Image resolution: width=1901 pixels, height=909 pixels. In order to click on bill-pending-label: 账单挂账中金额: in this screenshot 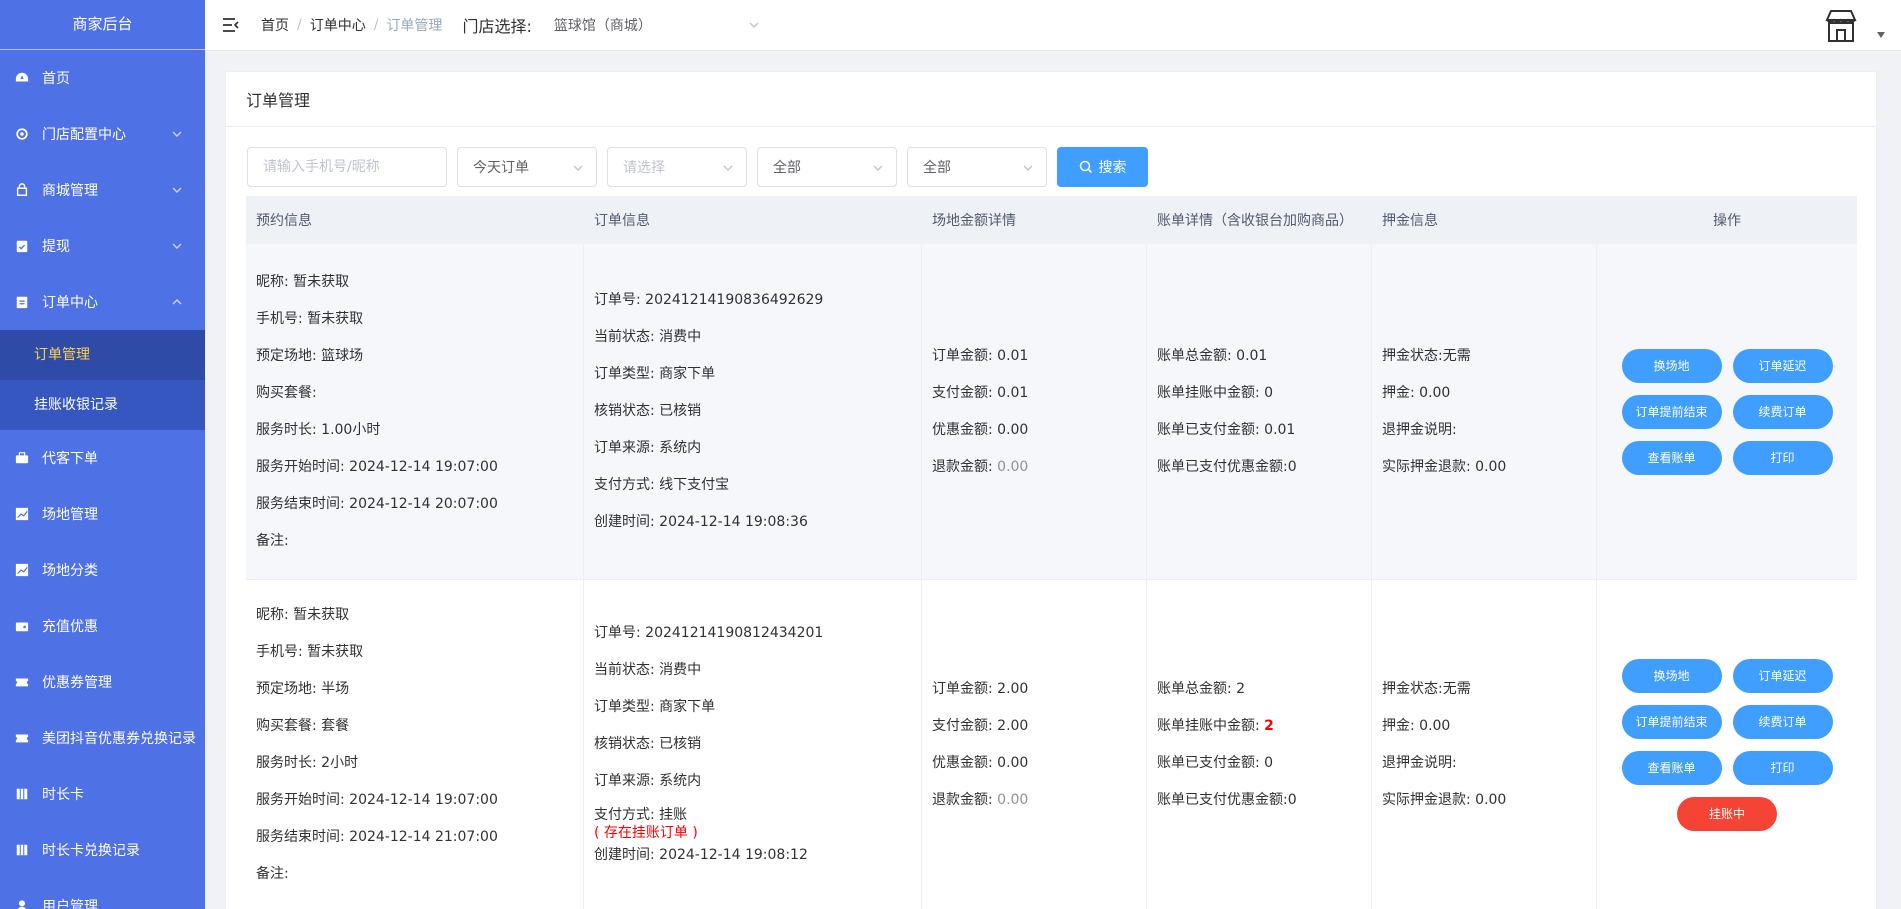, I will do `click(1211, 725)`.